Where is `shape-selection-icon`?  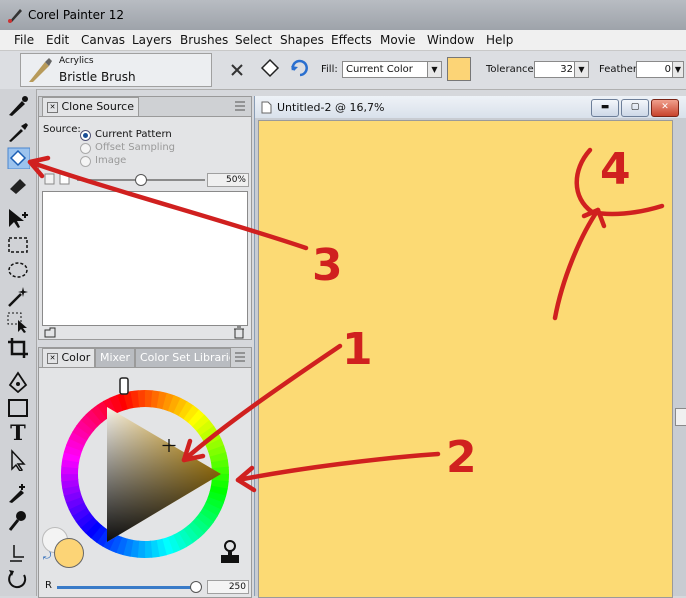 shape-selection-icon is located at coordinates (18, 460).